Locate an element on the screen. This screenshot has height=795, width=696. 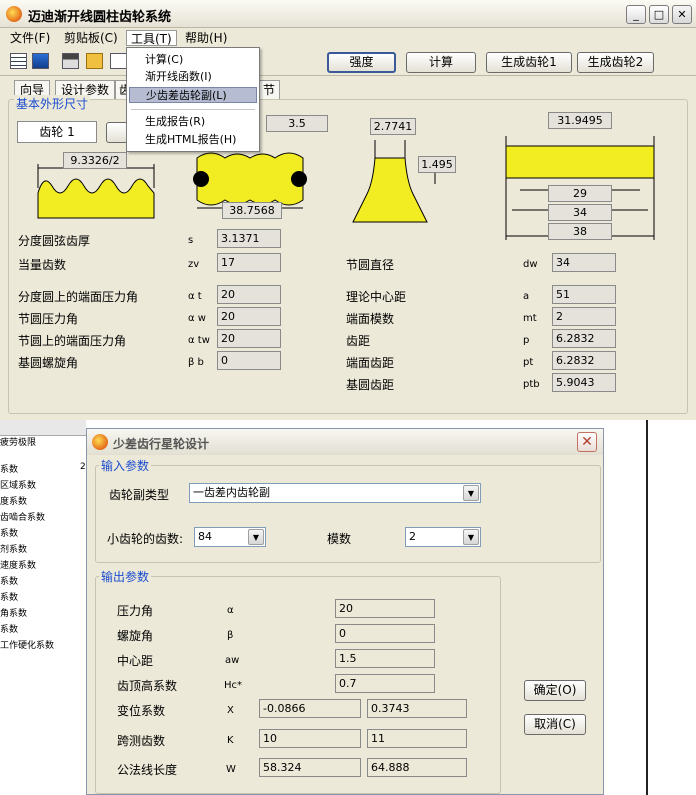
bg-list-item: 速度系数 is located at coordinates (18, 566).